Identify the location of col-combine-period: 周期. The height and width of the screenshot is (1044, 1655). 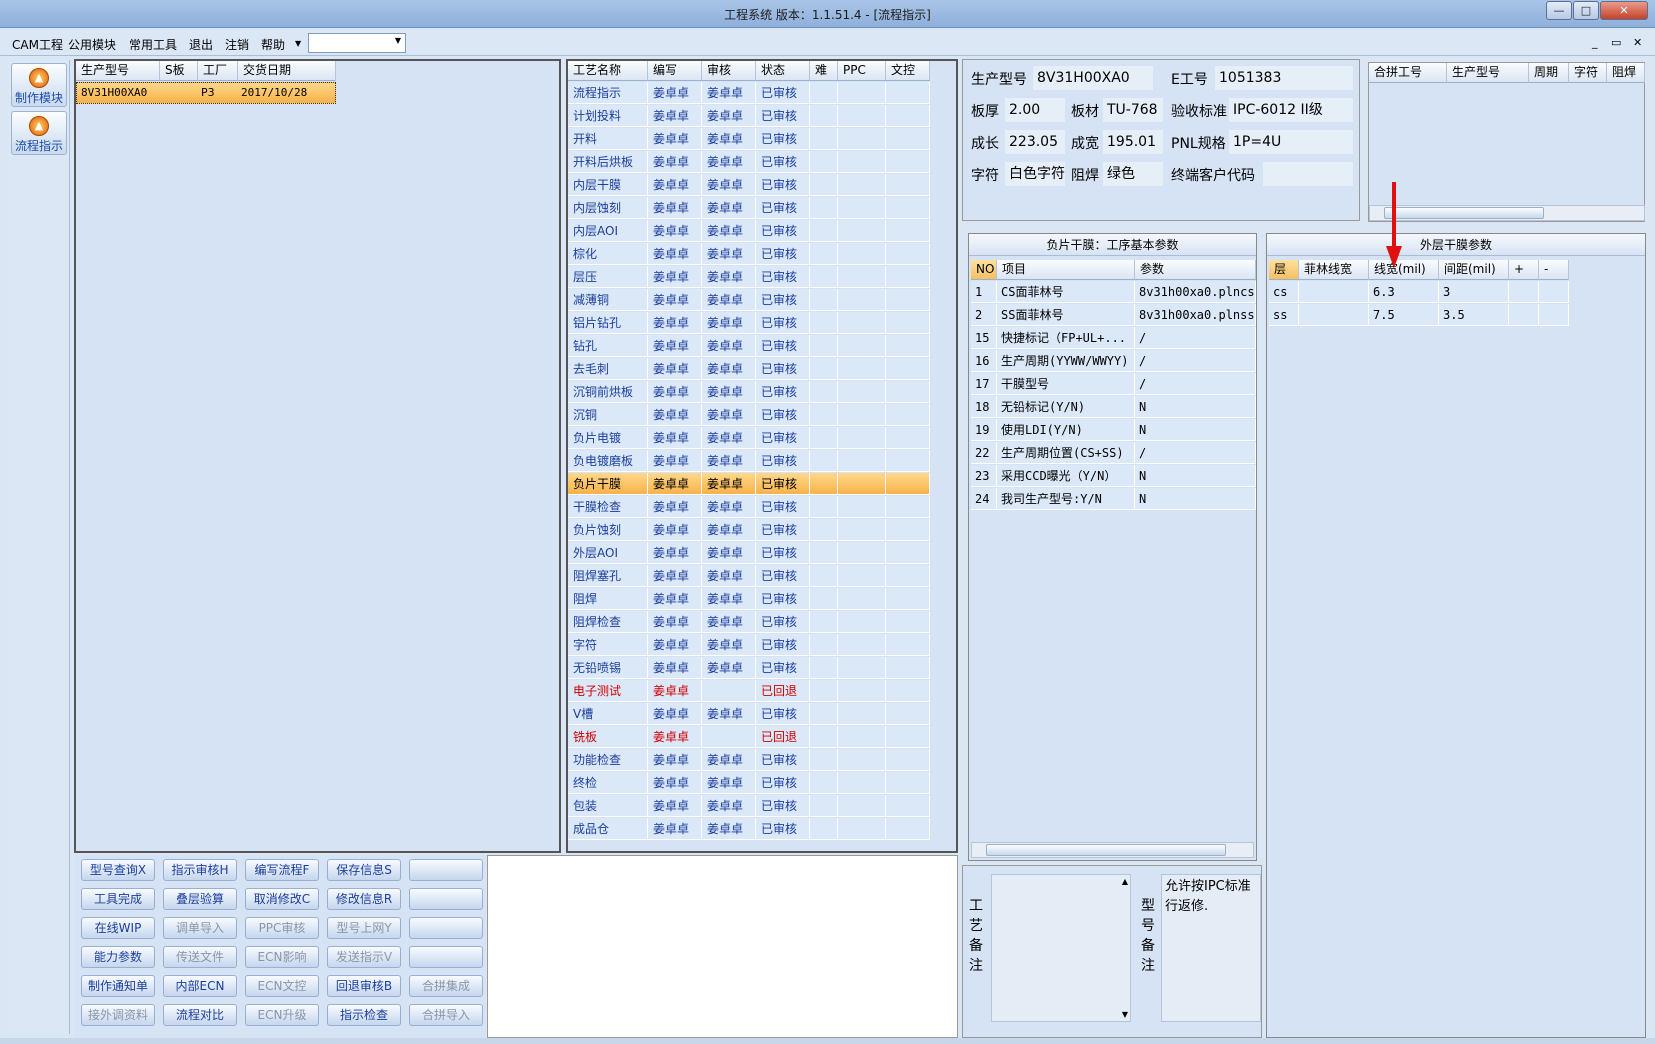
(1549, 73).